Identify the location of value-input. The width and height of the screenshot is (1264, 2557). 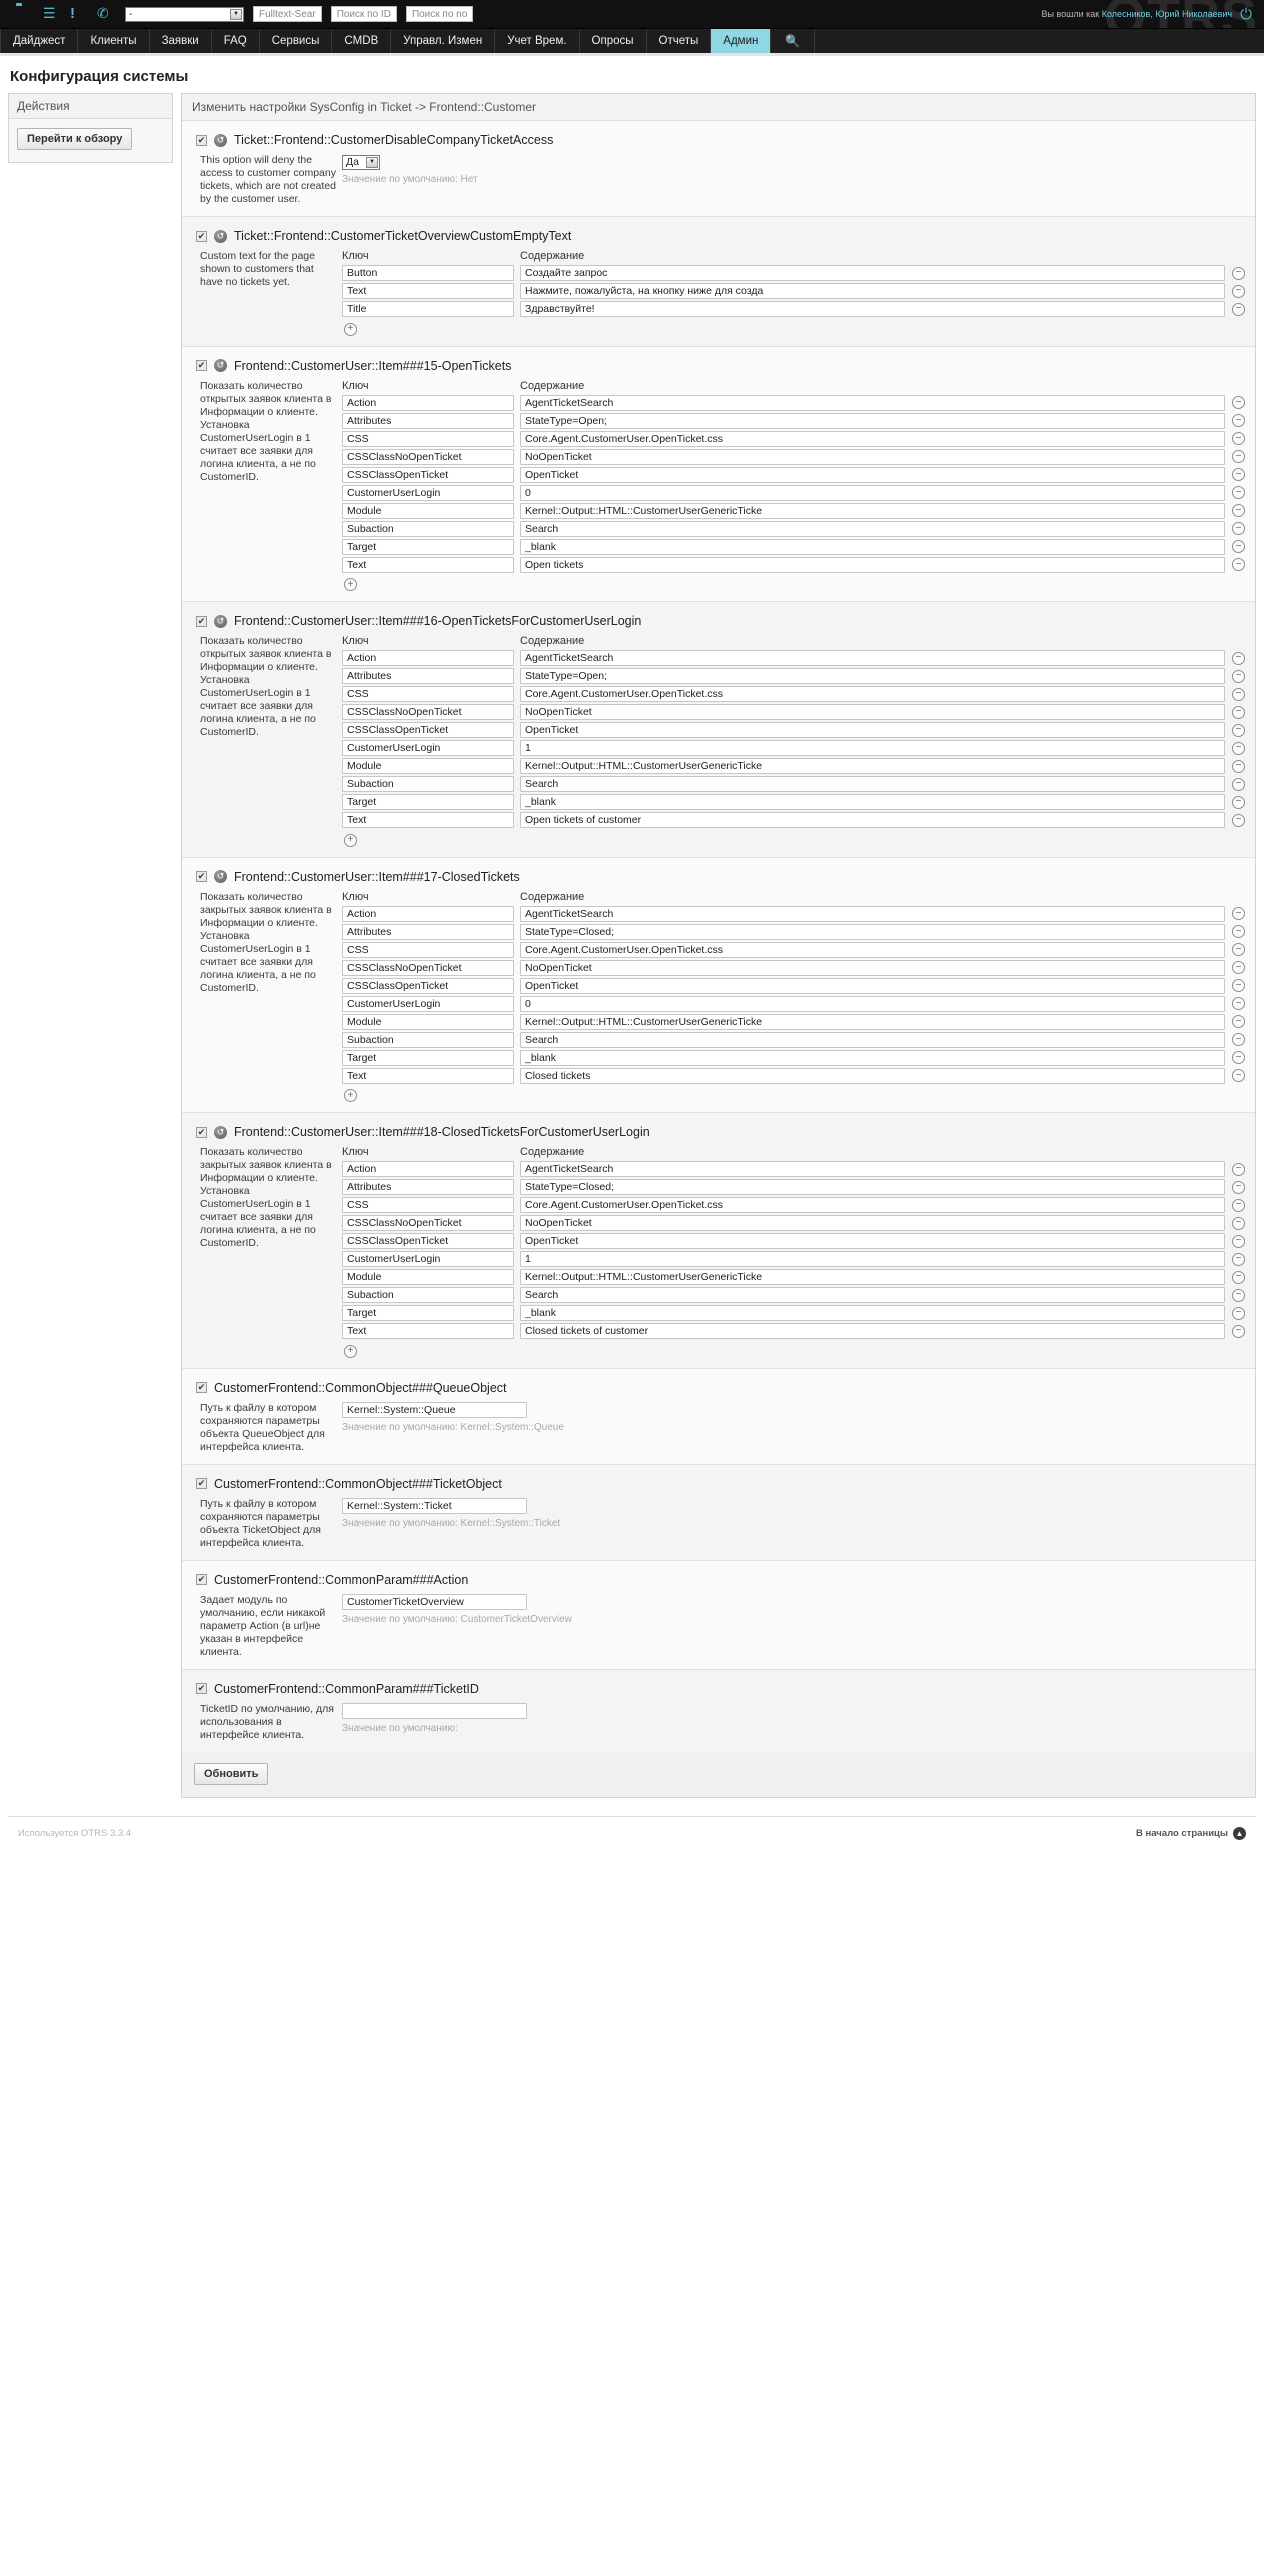
(434, 1710).